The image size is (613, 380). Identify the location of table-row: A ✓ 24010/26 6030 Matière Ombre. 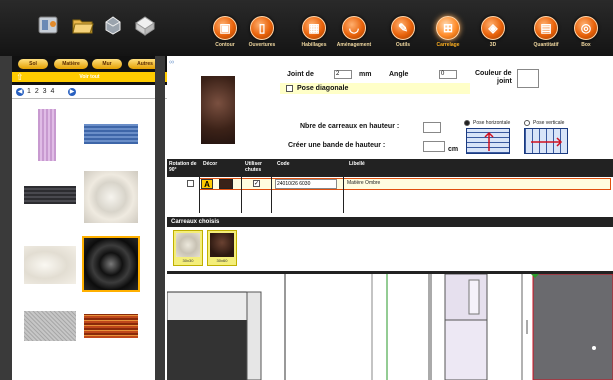
(390, 184).